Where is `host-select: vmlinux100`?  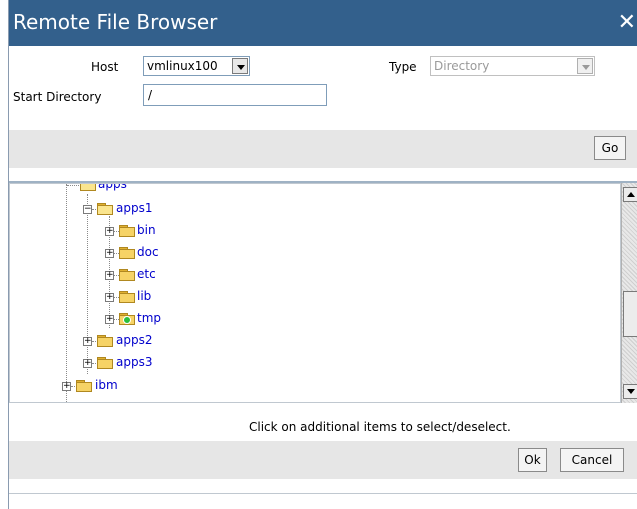
host-select: vmlinux100 is located at coordinates (196, 66).